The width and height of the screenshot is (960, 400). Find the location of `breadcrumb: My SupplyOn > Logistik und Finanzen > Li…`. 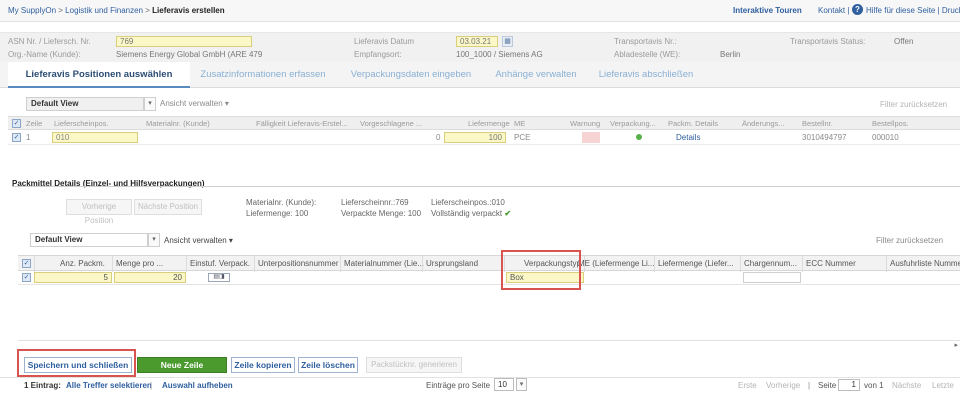

breadcrumb: My SupplyOn > Logistik und Finanzen > Li… is located at coordinates (116, 10).